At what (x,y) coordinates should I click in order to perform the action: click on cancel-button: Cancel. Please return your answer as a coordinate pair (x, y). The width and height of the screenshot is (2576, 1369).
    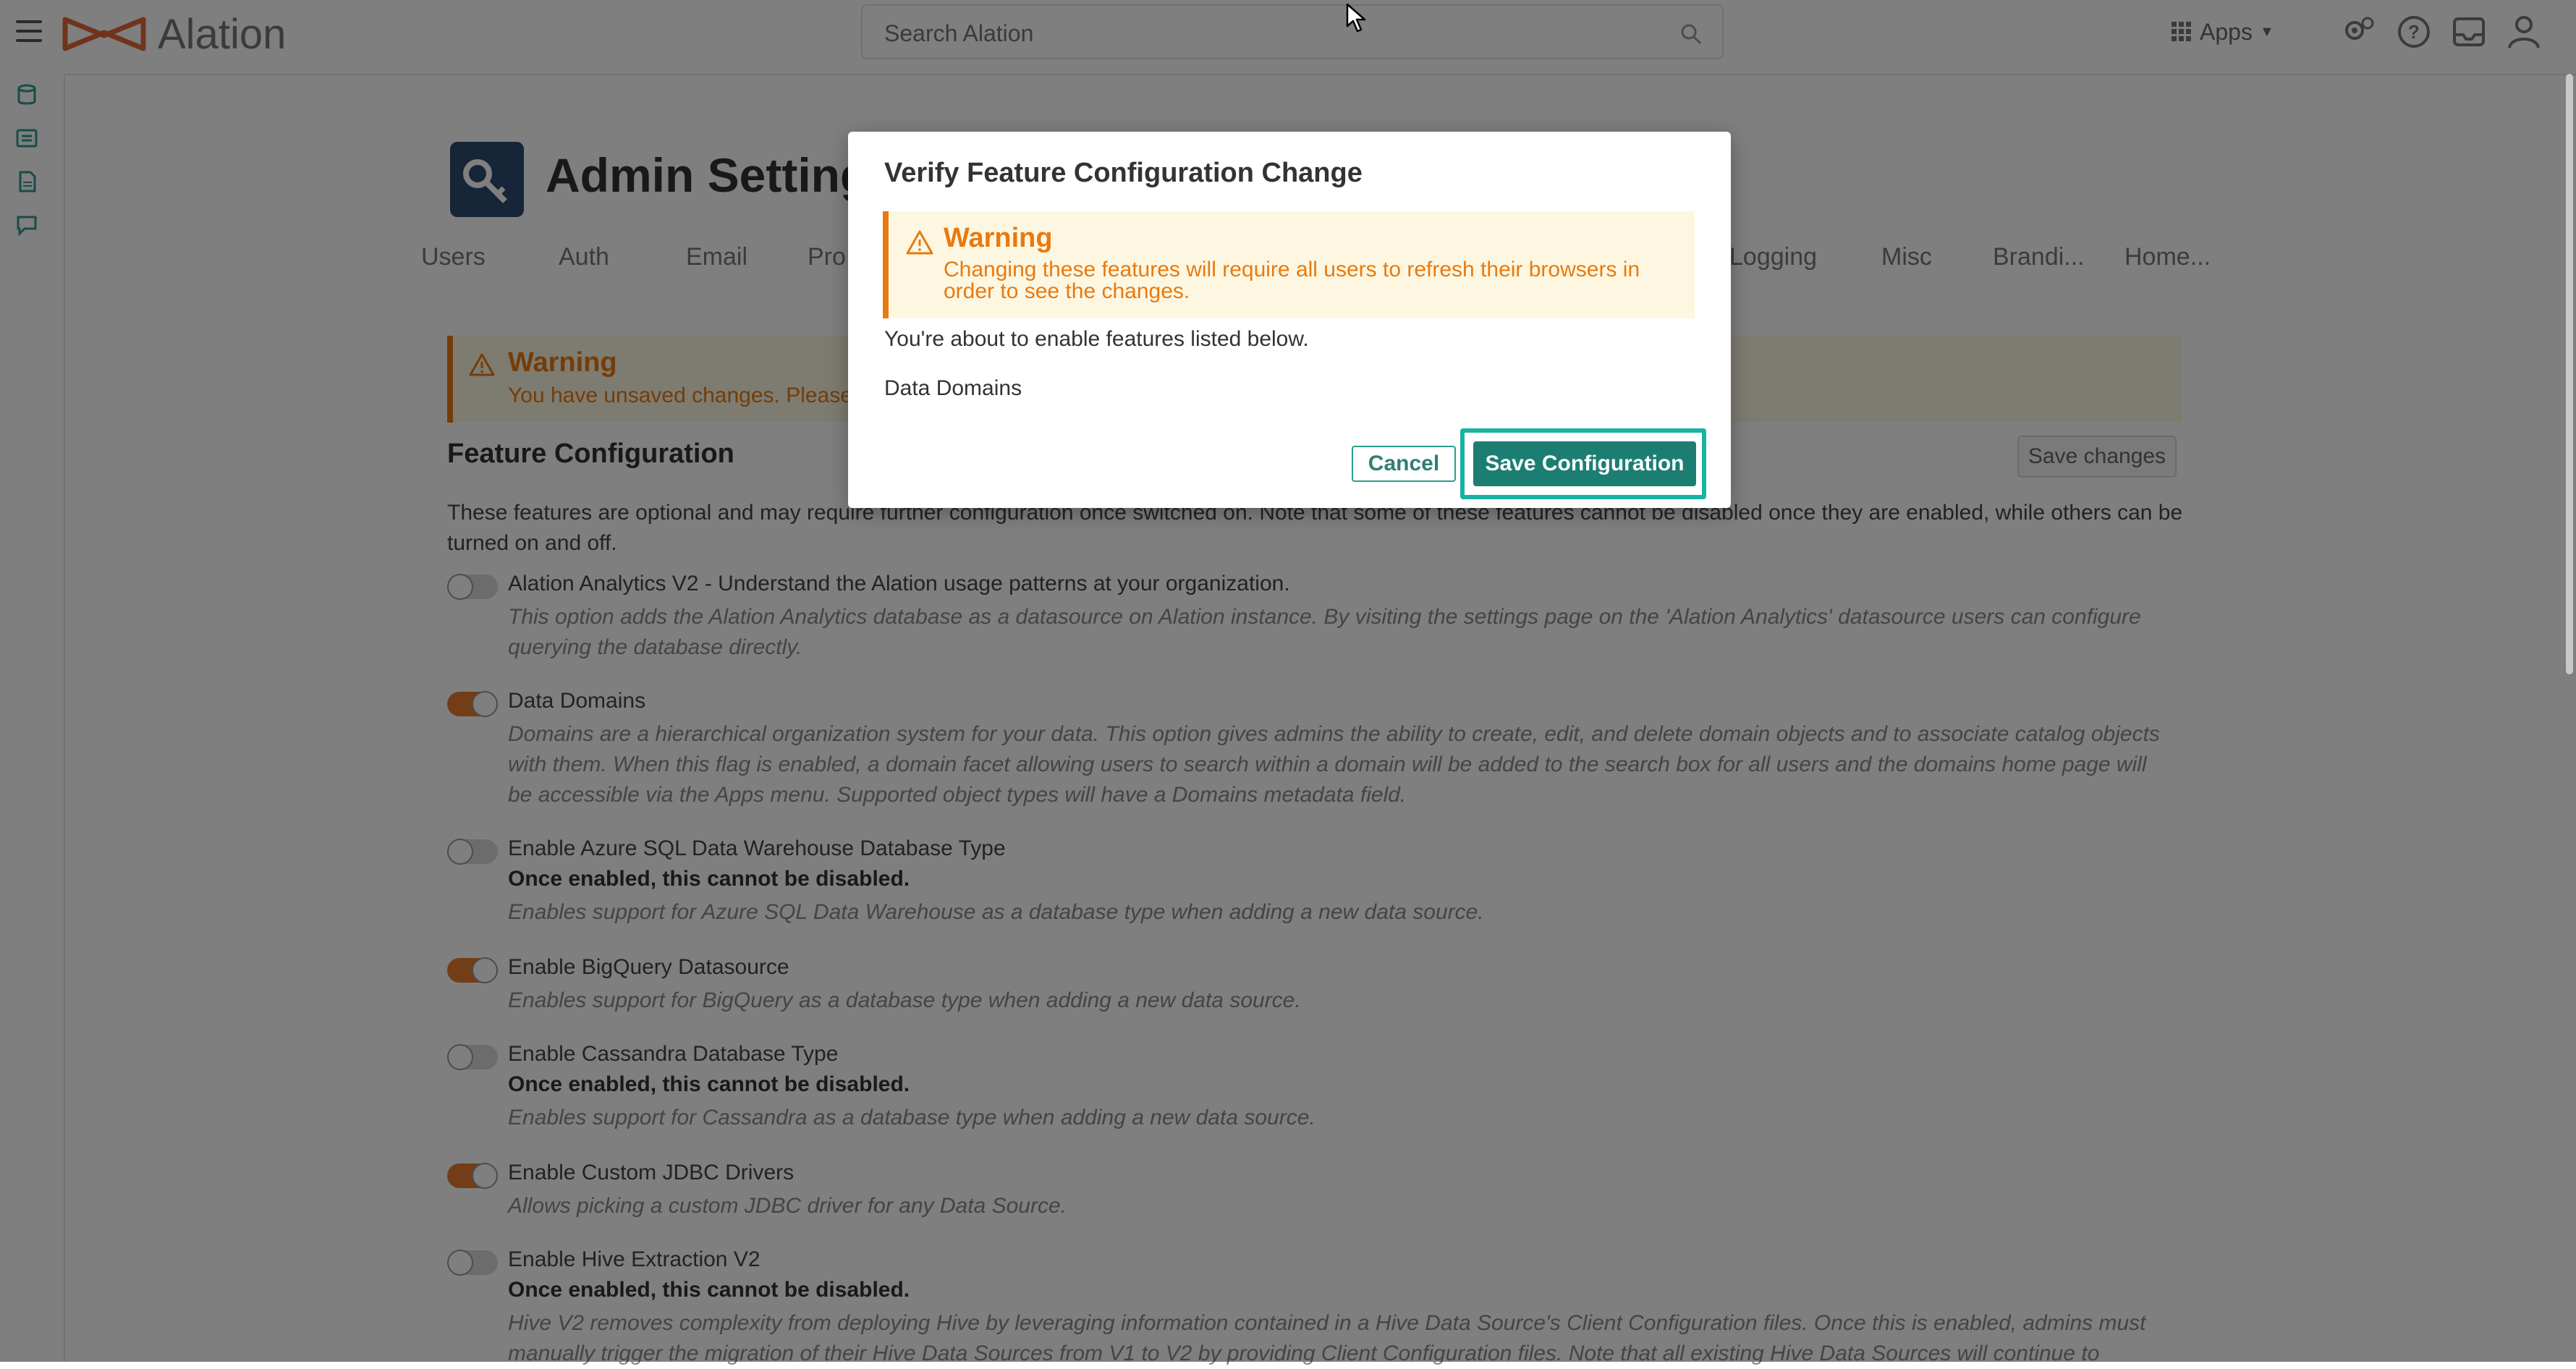
    Looking at the image, I should click on (1404, 464).